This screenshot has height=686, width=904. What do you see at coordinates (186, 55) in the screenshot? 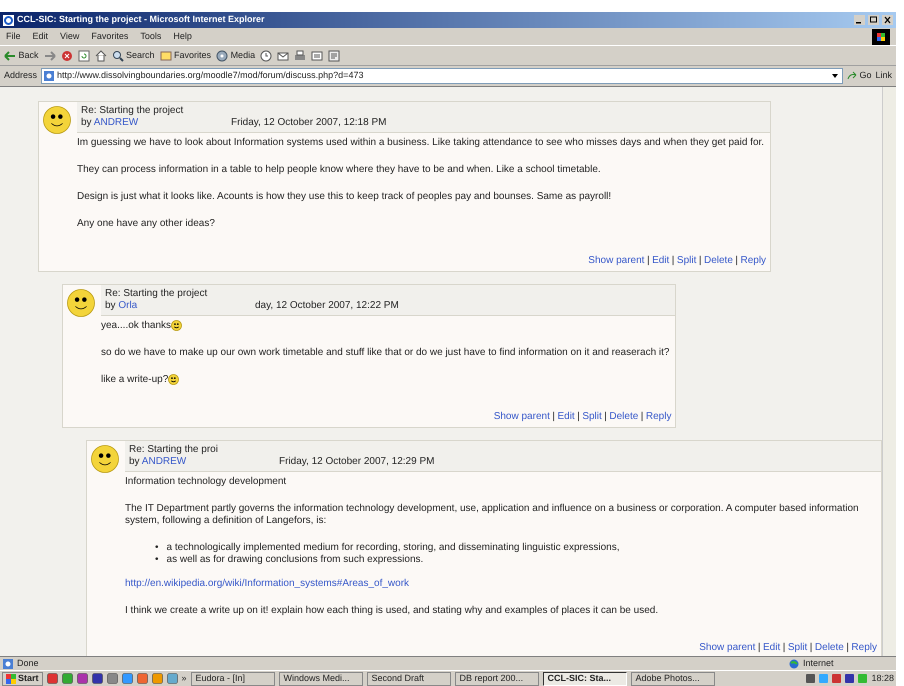
I see `toolbar-button: Favorites` at bounding box center [186, 55].